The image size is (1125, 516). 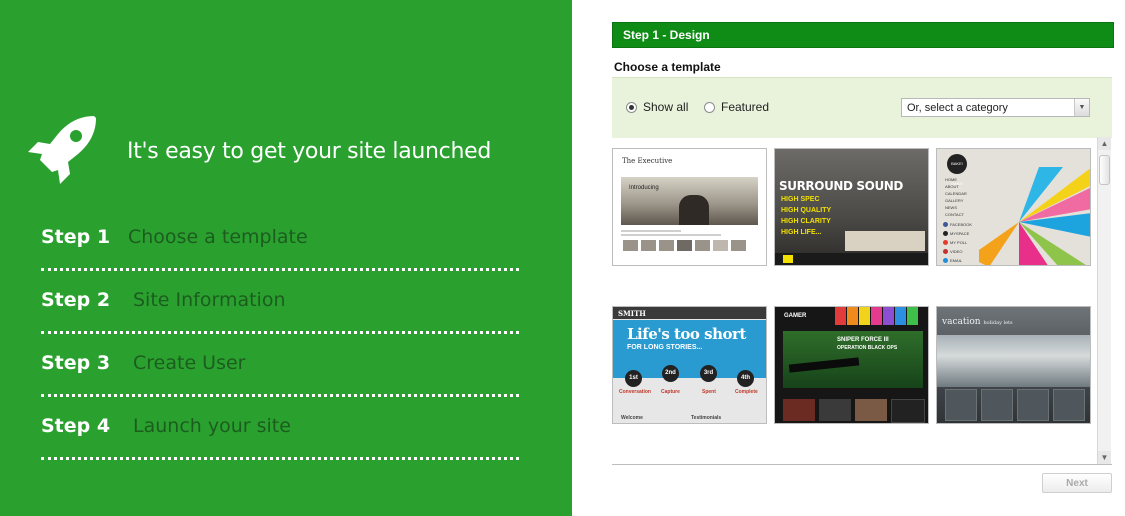 What do you see at coordinates (694, 210) in the screenshot?
I see `thumb-hero-figure` at bounding box center [694, 210].